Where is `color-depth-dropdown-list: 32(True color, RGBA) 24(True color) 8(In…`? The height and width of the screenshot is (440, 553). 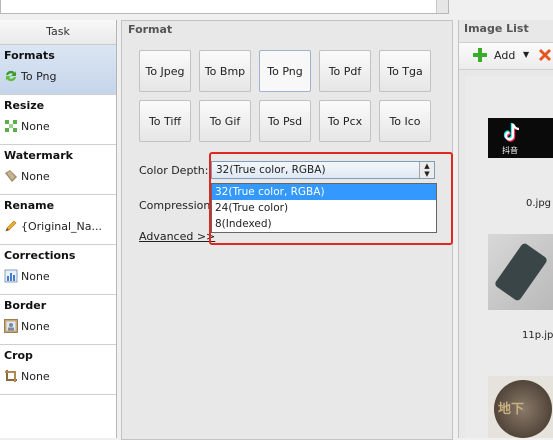
color-depth-dropdown-list: 32(True color, RGBA) 24(True color) 8(In… is located at coordinates (324, 208).